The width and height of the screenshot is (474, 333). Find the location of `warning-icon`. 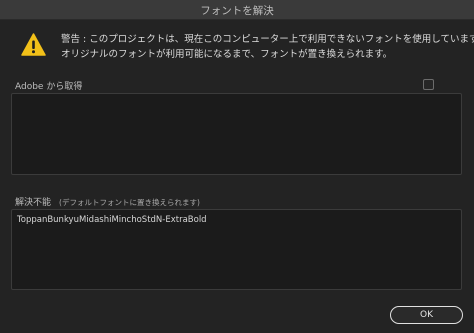

warning-icon is located at coordinates (33, 44).